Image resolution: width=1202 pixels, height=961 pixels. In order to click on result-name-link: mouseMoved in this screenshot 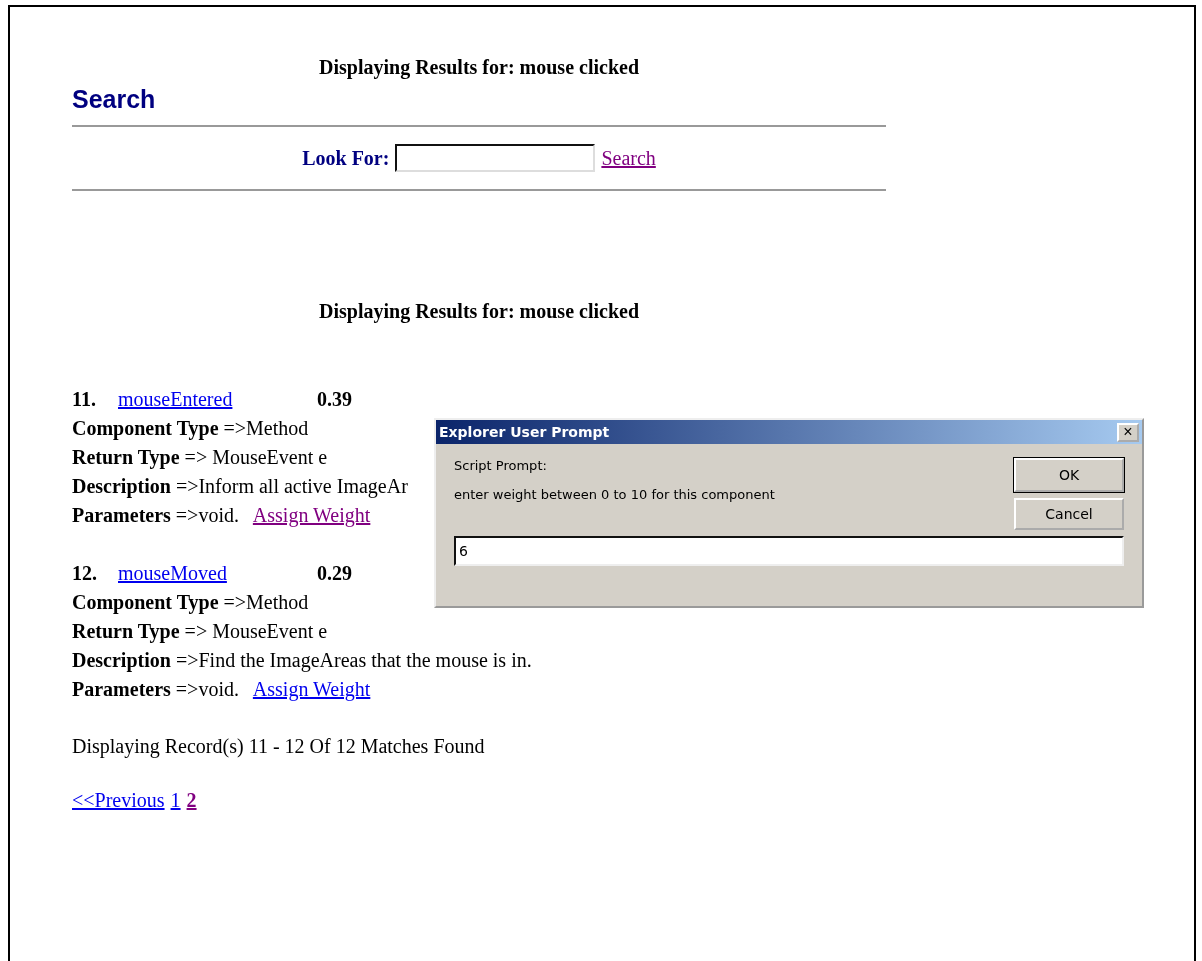, I will do `click(217, 573)`.